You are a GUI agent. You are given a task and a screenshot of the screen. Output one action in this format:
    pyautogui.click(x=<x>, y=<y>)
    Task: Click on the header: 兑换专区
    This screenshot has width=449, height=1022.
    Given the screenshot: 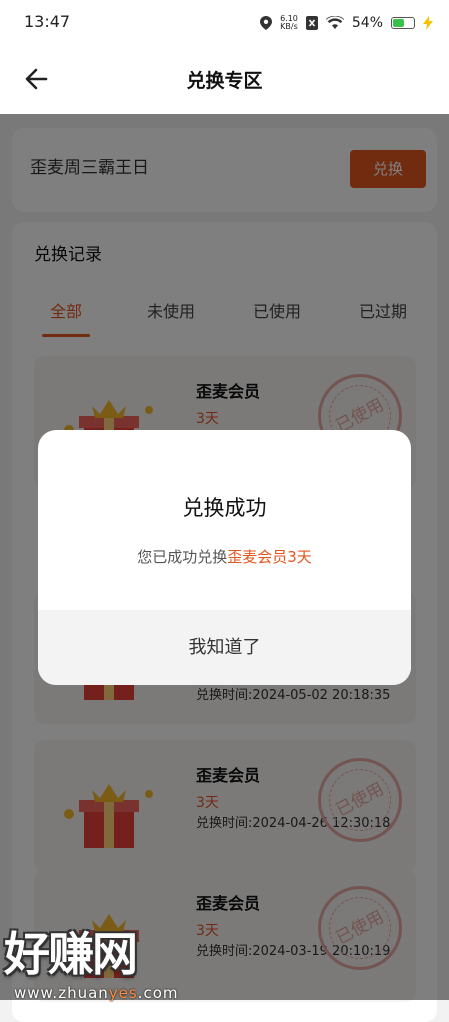 What is the action you would take?
    pyautogui.click(x=224, y=80)
    